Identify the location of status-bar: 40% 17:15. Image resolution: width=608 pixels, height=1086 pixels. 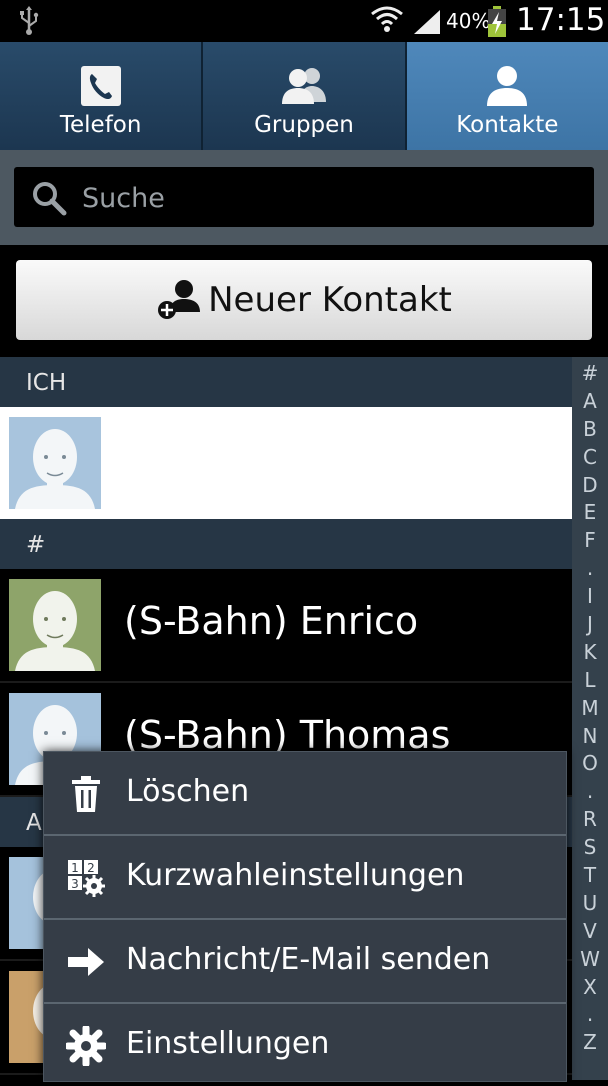
(304, 21).